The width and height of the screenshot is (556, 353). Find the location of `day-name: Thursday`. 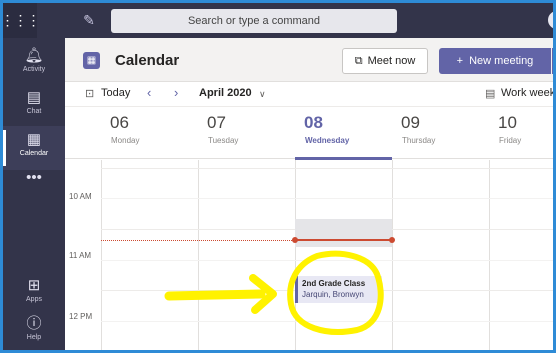

day-name: Thursday is located at coordinates (419, 140).